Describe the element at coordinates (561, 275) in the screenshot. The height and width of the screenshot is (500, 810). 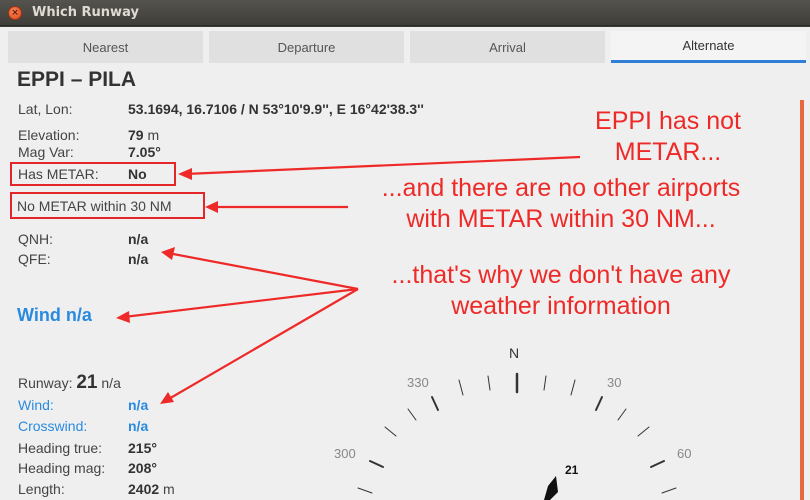
I see `annotation-no-weather-line1: ...that's why we don't have any` at that location.